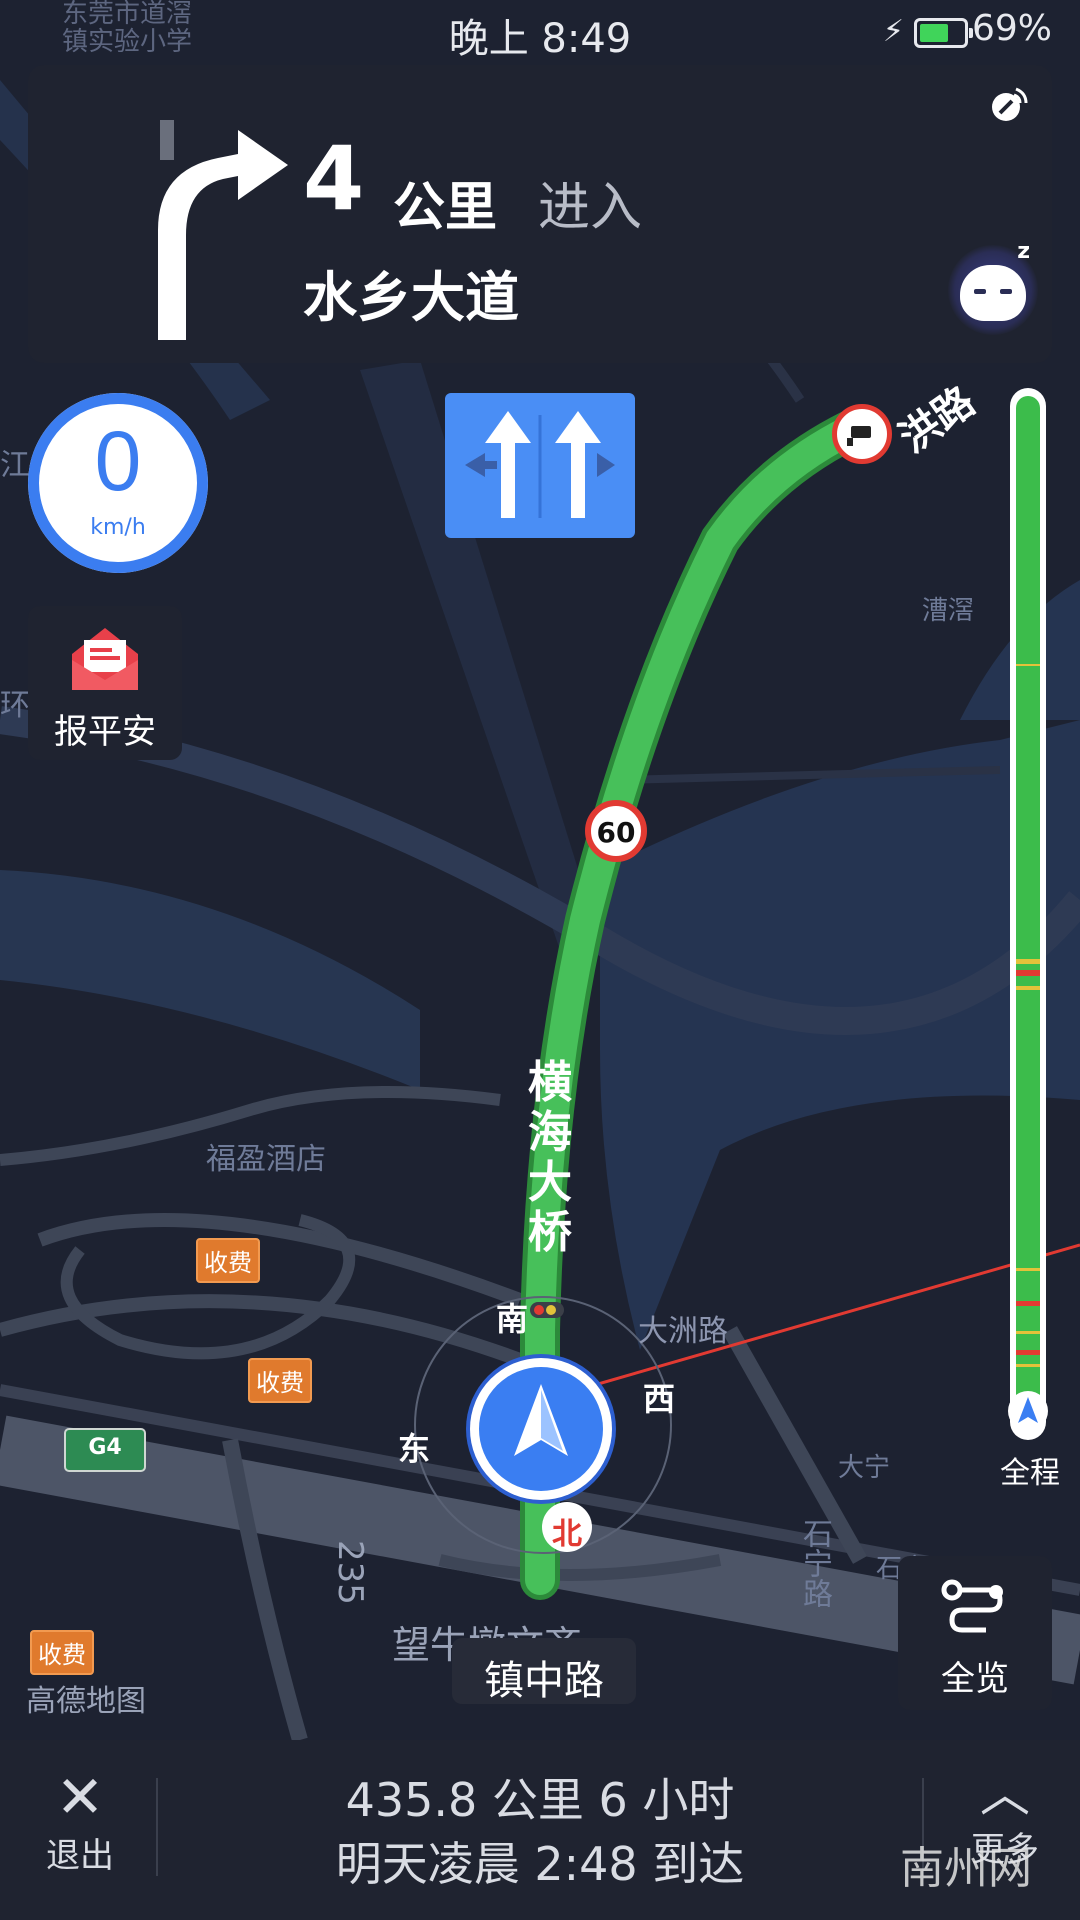 This screenshot has width=1080, height=1920. What do you see at coordinates (616, 831) in the screenshot?
I see `speed-limit-sign: 60` at bounding box center [616, 831].